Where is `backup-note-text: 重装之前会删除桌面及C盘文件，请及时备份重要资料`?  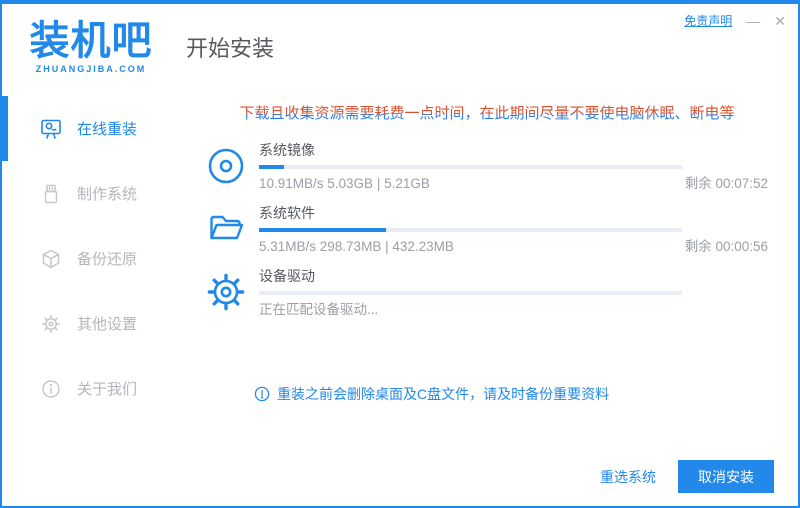 backup-note-text: 重装之前会删除桌面及C盘文件，请及时备份重要资料 is located at coordinates (443, 394).